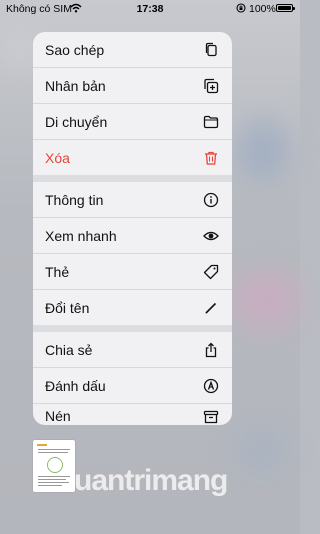  Describe the element at coordinates (132, 349) in the screenshot. I see `menu-item-share: Chia sẻ` at that location.